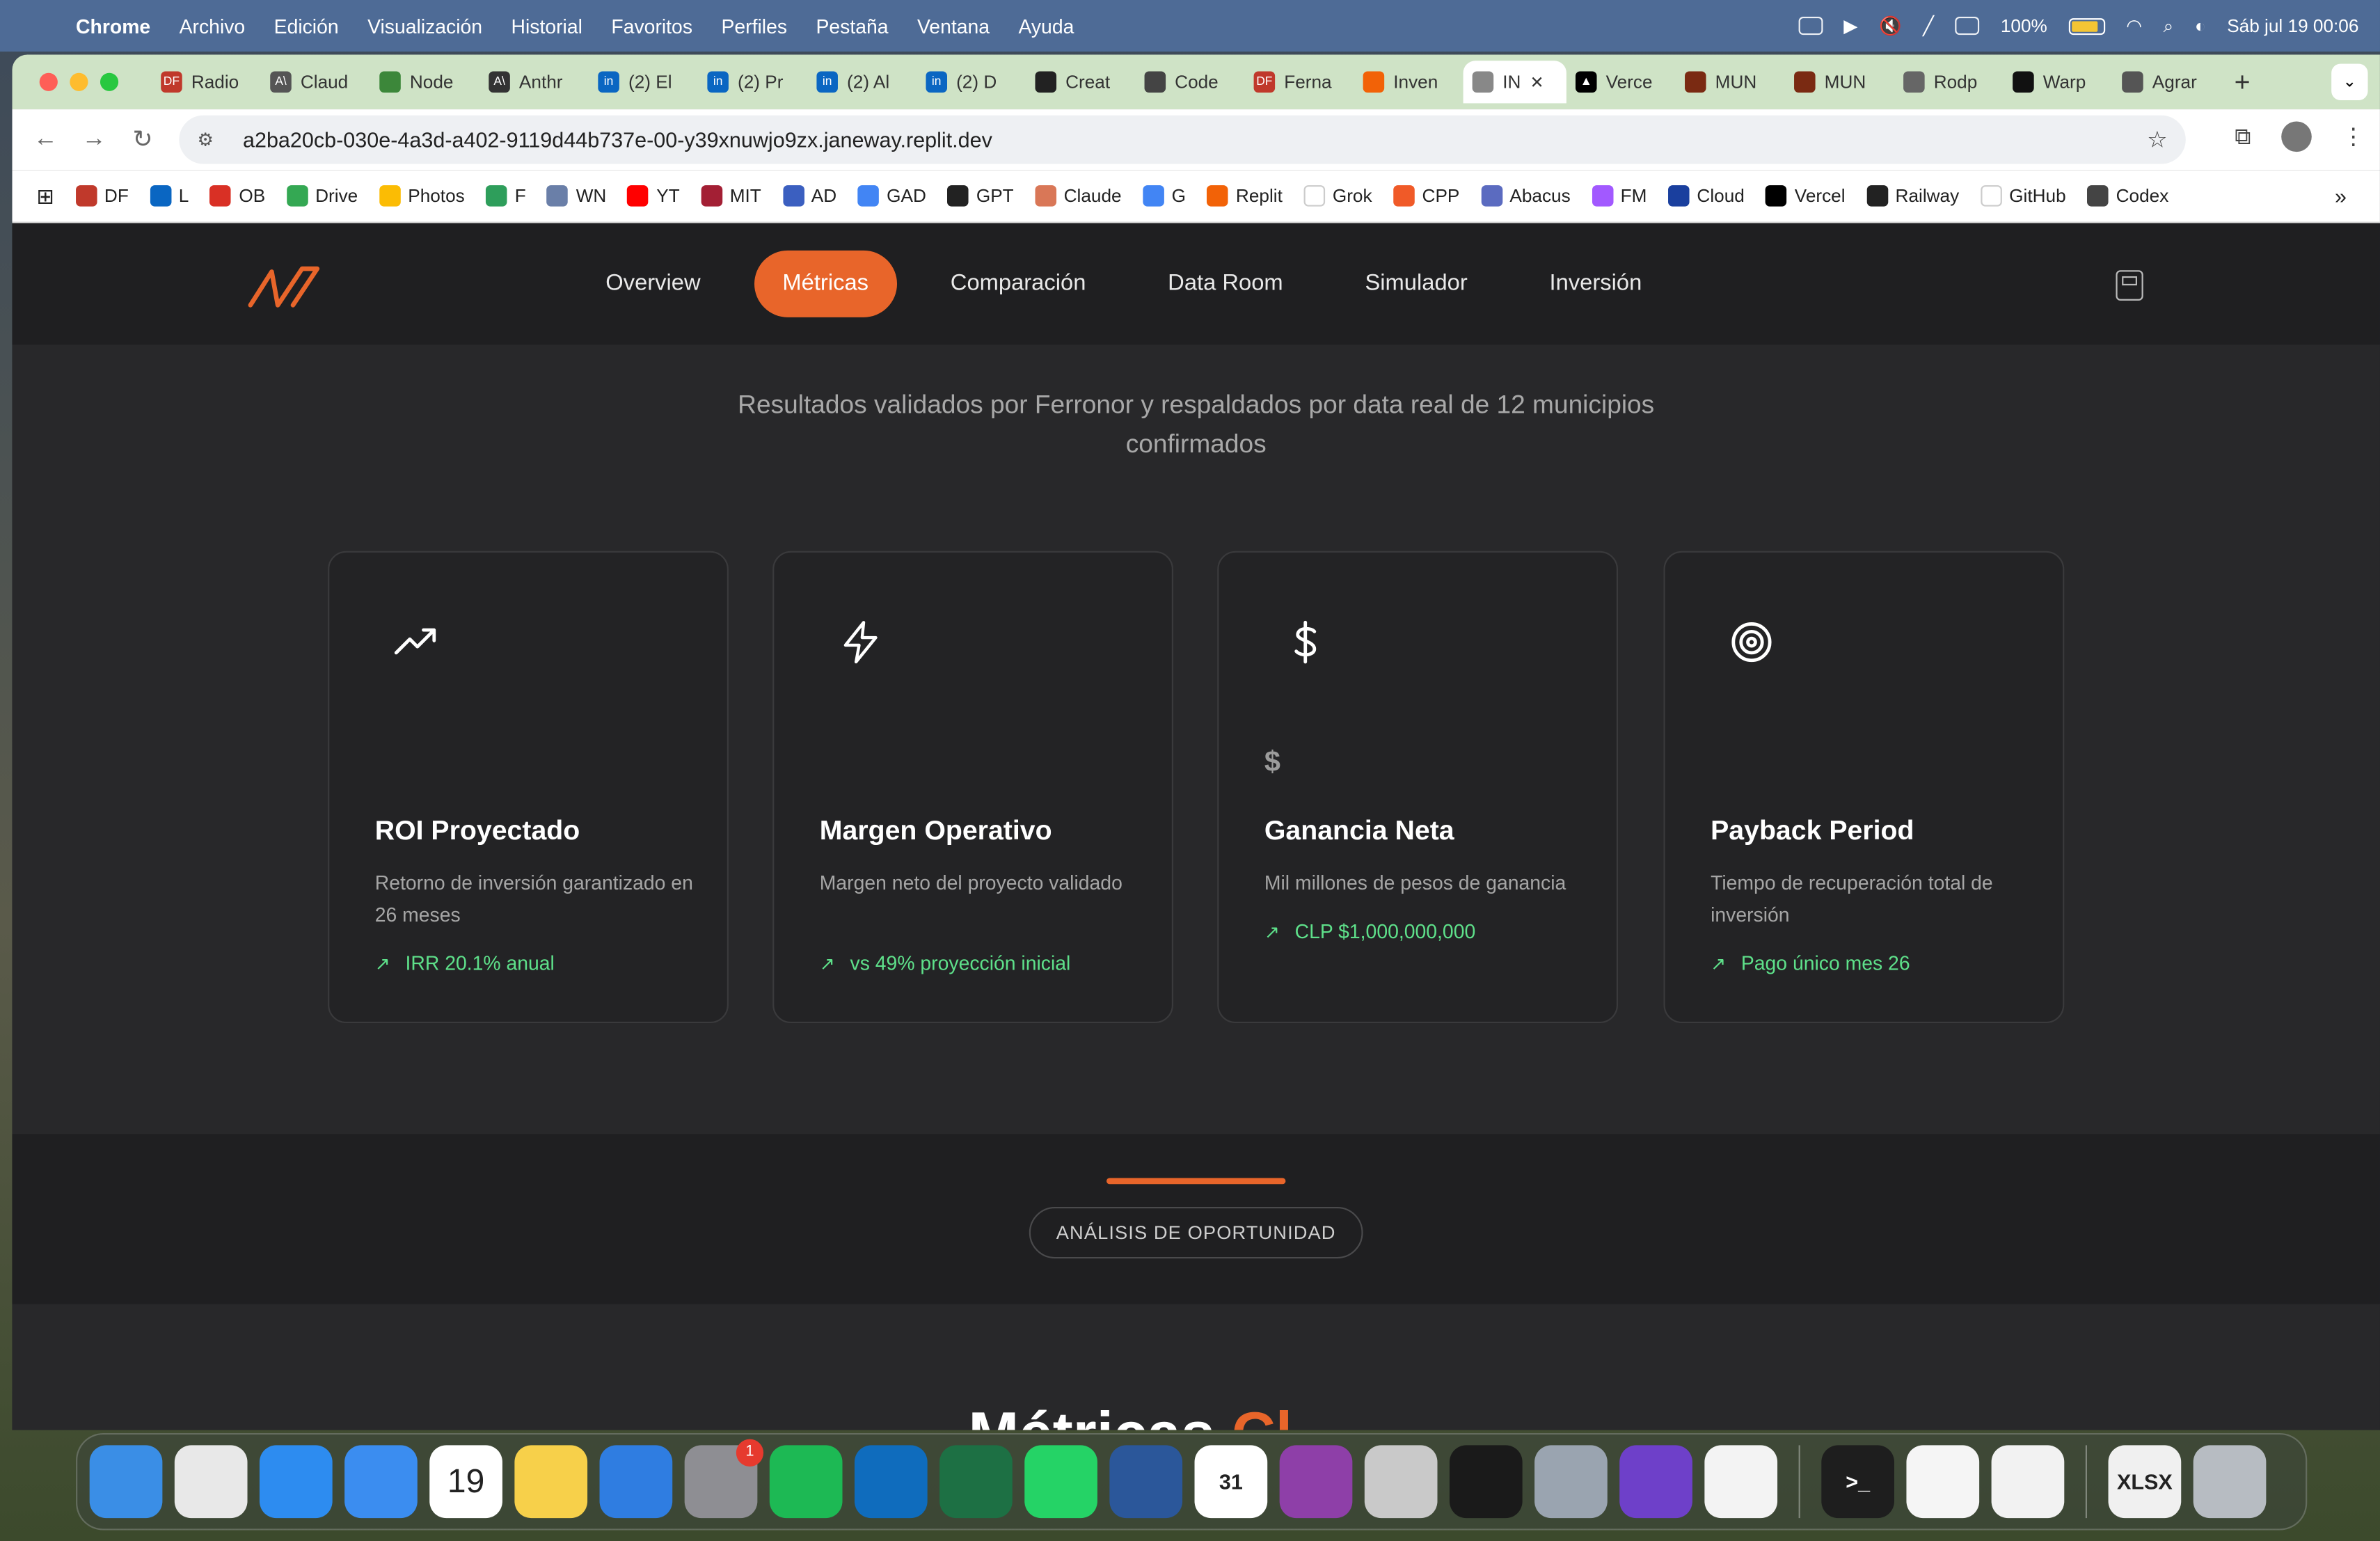  I want to click on menu-ayuda: Ayuda, so click(1046, 26).